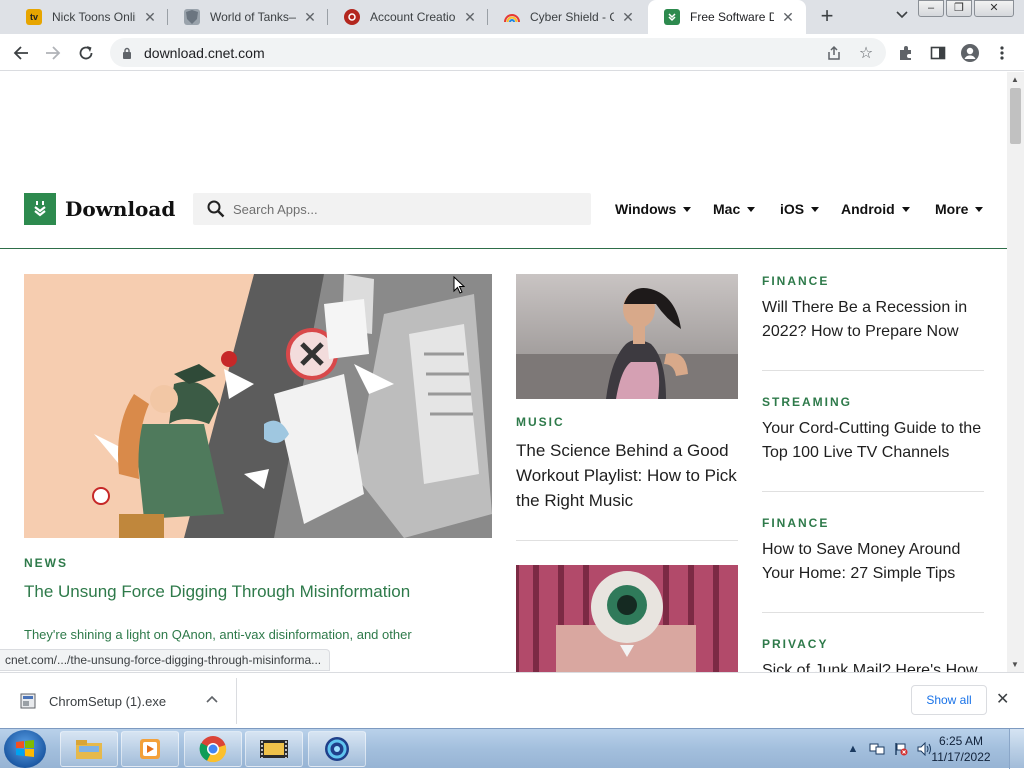  What do you see at coordinates (53, 53) in the screenshot?
I see `forward-button` at bounding box center [53, 53].